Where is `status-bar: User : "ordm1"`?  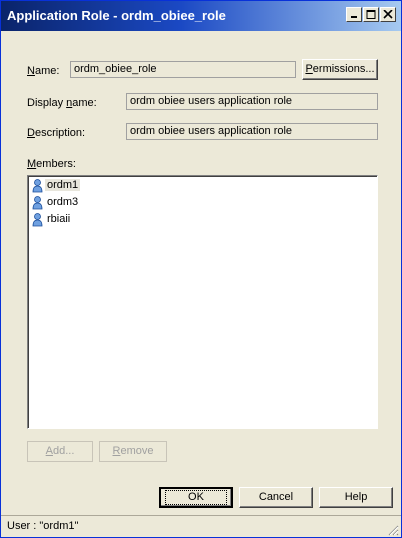
status-bar: User : "ordm1" is located at coordinates (201, 526).